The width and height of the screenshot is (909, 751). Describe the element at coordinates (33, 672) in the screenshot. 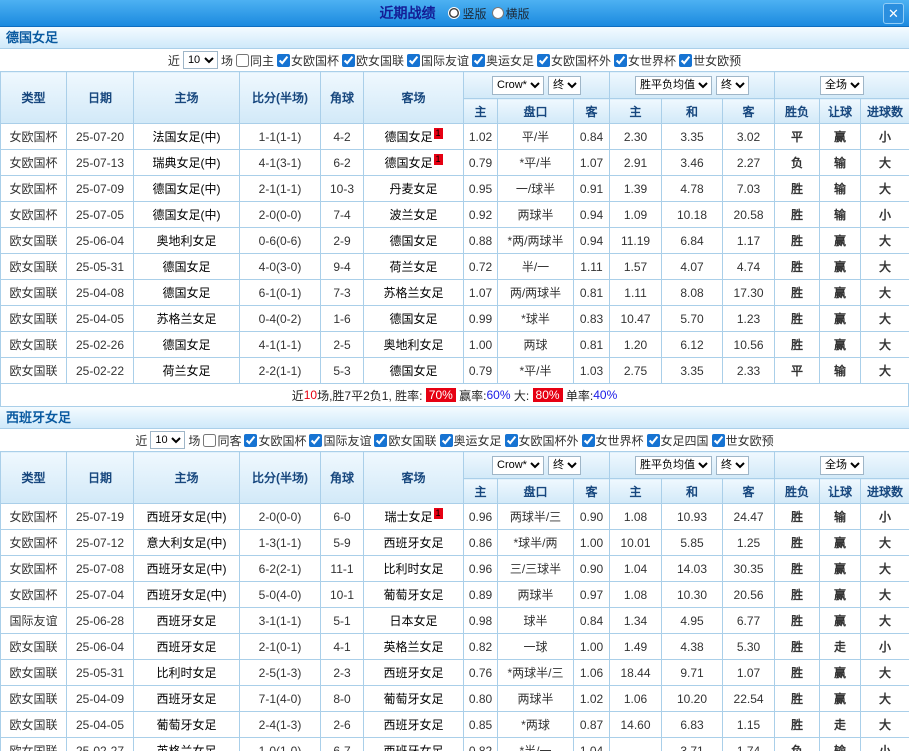

I see `league-cell: 欧女国联` at that location.